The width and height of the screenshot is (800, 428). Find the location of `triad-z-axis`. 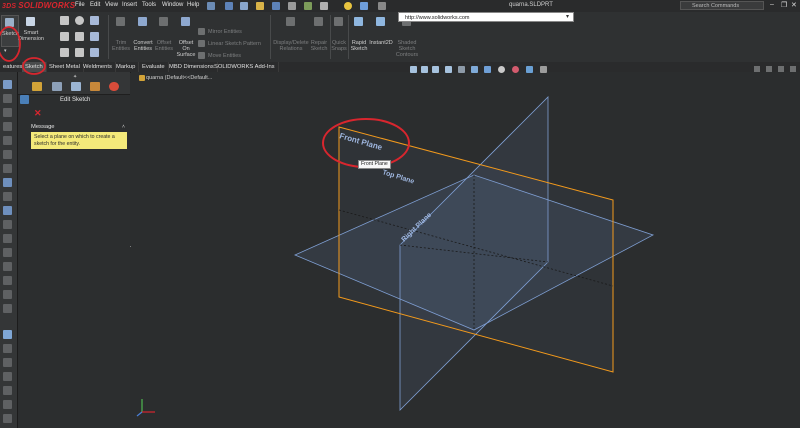

triad-z-axis is located at coordinates (139, 414).